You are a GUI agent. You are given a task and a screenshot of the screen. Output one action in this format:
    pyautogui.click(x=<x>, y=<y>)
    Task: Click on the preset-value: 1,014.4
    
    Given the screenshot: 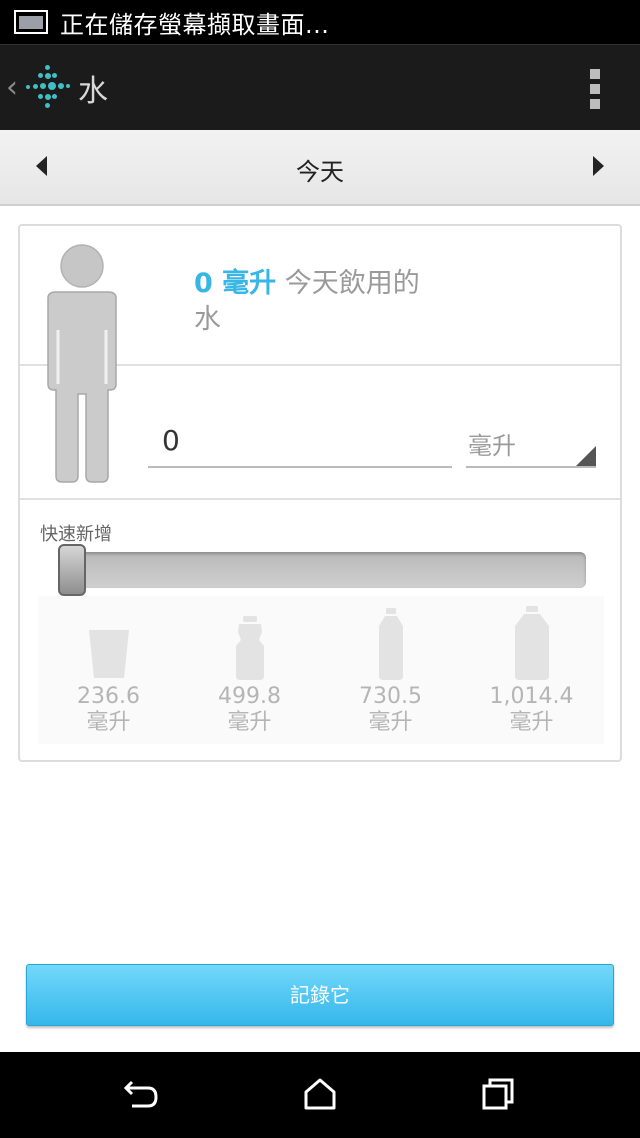 What is the action you would take?
    pyautogui.click(x=531, y=696)
    